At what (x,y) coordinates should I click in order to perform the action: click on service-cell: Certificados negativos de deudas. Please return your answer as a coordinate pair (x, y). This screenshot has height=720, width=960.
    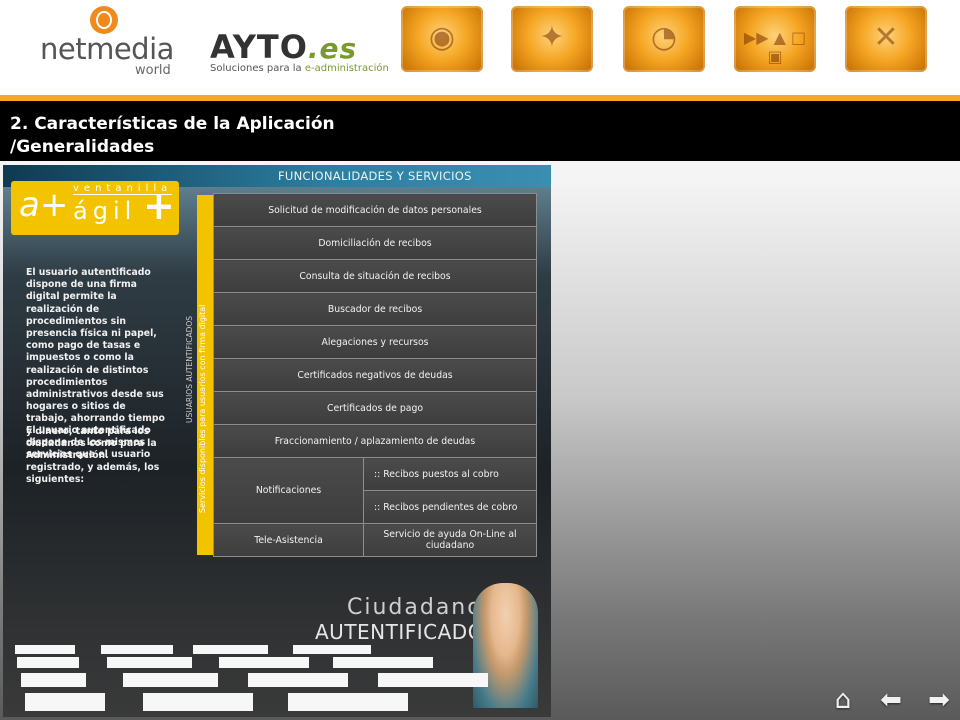
    Looking at the image, I should click on (375, 375).